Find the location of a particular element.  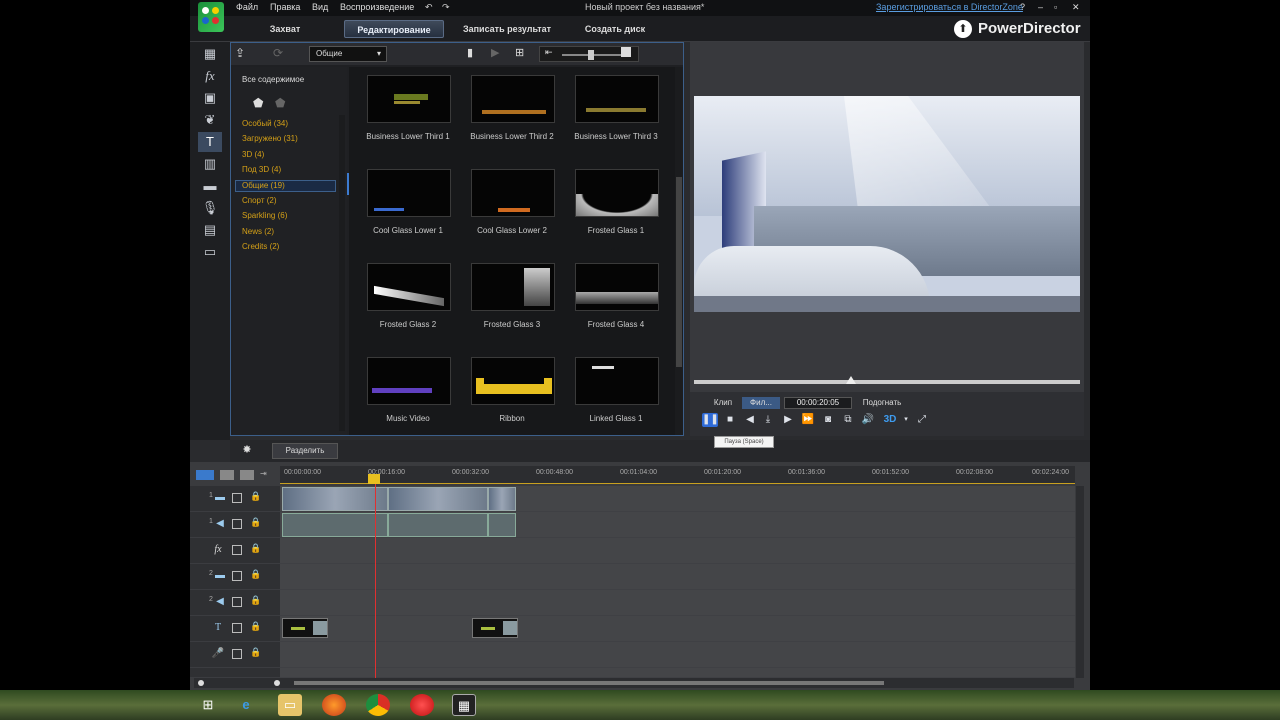

timeline-zoom-bar is located at coordinates (634, 683).